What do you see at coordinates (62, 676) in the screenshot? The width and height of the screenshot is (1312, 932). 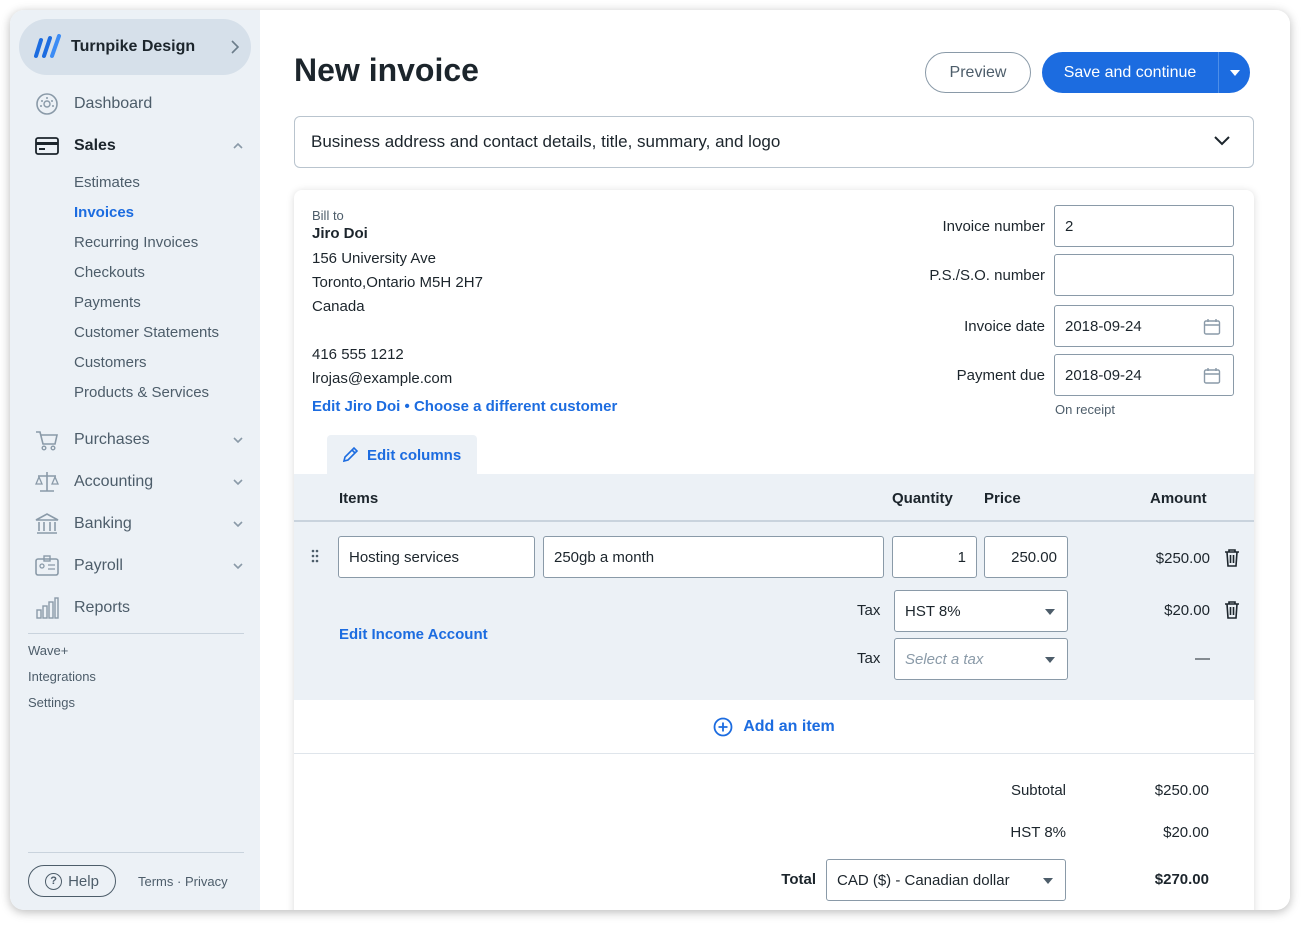 I see `sidebar-link-integrations: Integrations` at bounding box center [62, 676].